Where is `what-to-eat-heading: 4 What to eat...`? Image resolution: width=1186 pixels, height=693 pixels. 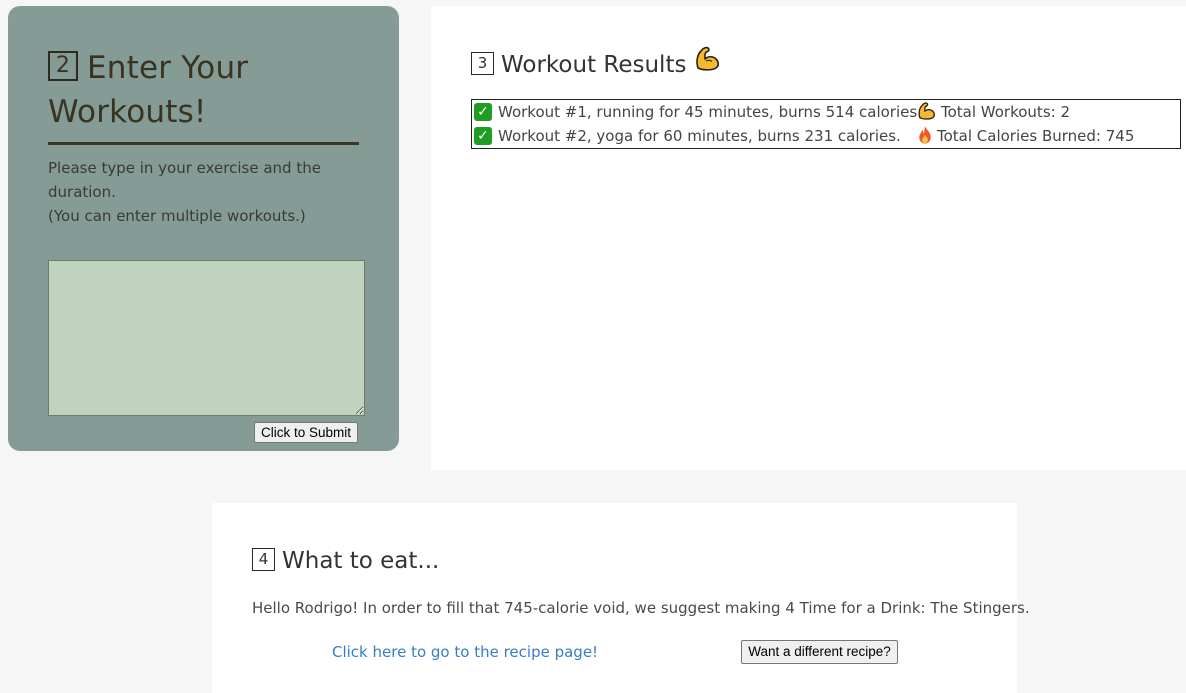
what-to-eat-heading: 4 What to eat... is located at coordinates (345, 561).